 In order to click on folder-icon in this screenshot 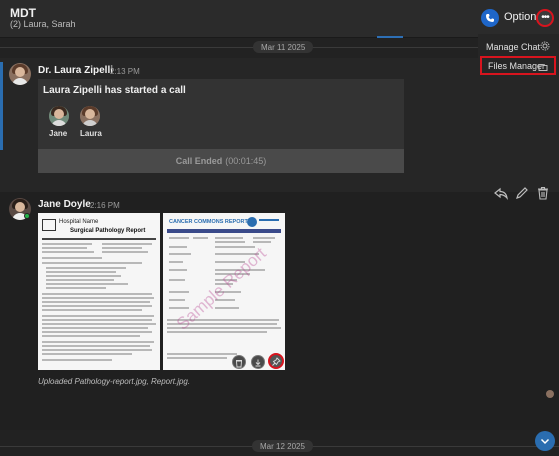, I will do `click(543, 67)`.